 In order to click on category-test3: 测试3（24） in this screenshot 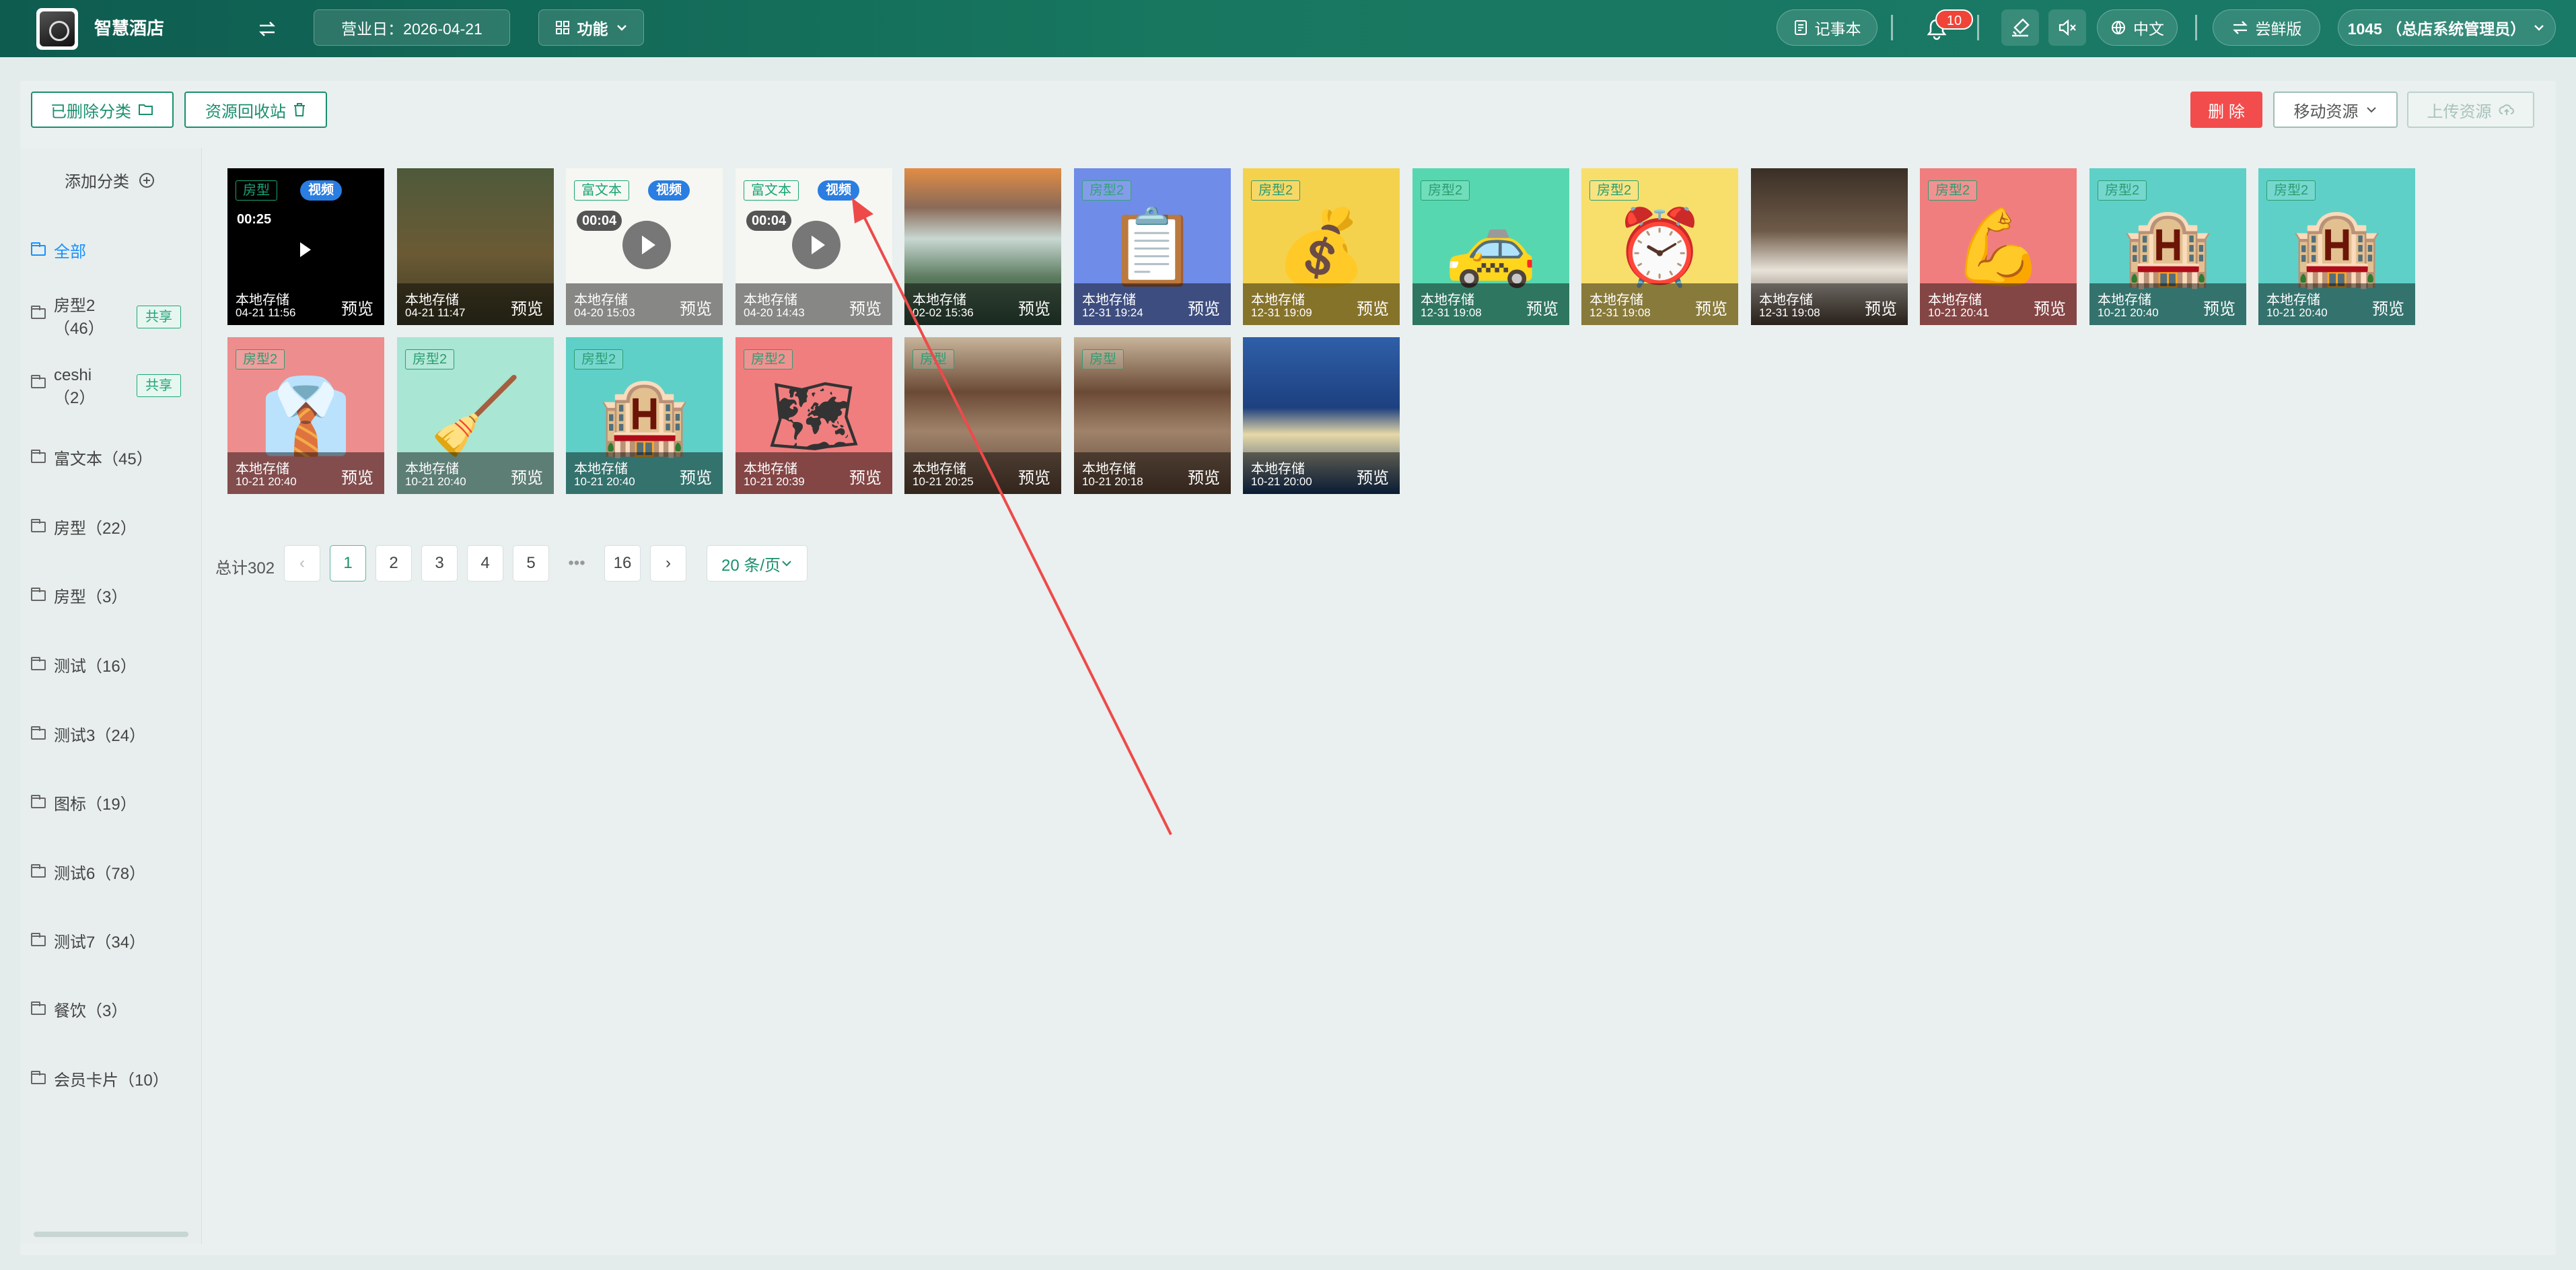, I will do `click(88, 734)`.